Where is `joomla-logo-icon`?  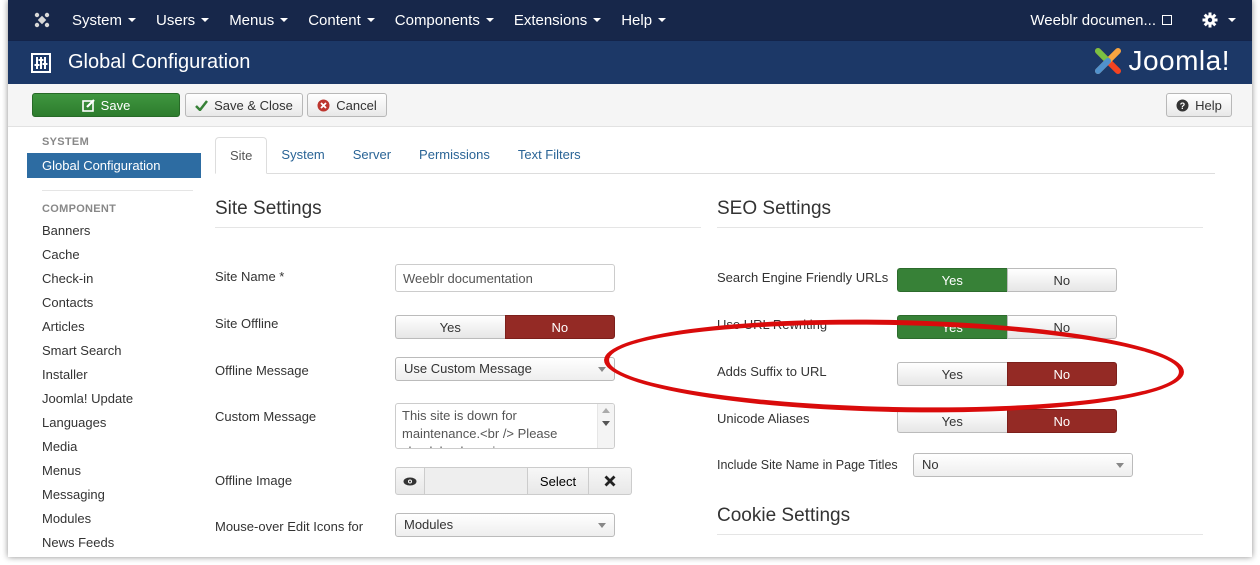 joomla-logo-icon is located at coordinates (42, 20).